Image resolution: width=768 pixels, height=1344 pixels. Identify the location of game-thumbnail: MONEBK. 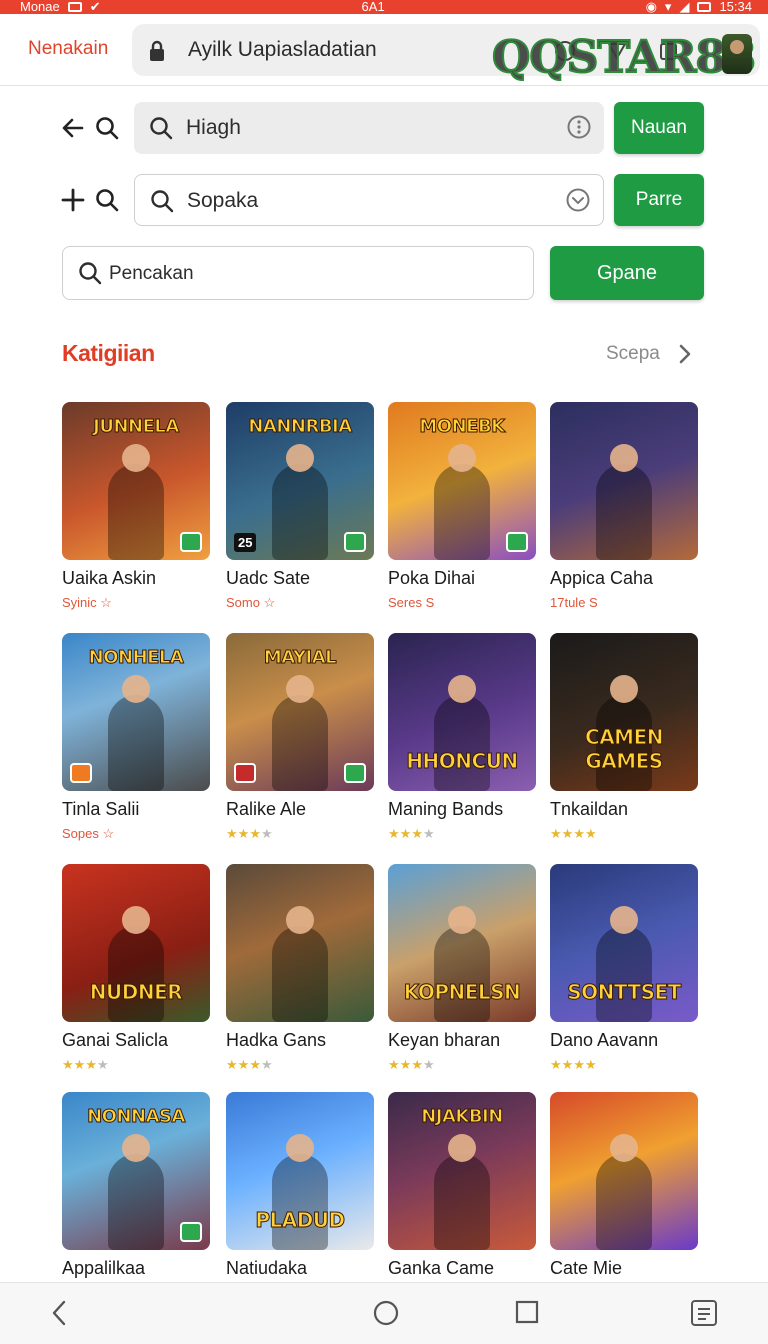
(462, 481).